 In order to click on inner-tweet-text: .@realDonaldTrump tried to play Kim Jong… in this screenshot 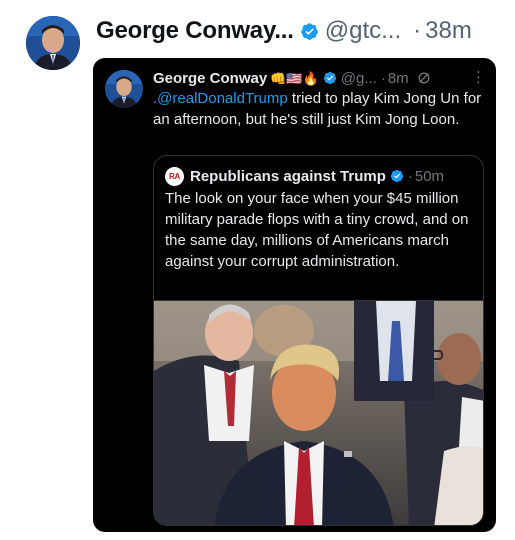, I will do `click(318, 109)`.